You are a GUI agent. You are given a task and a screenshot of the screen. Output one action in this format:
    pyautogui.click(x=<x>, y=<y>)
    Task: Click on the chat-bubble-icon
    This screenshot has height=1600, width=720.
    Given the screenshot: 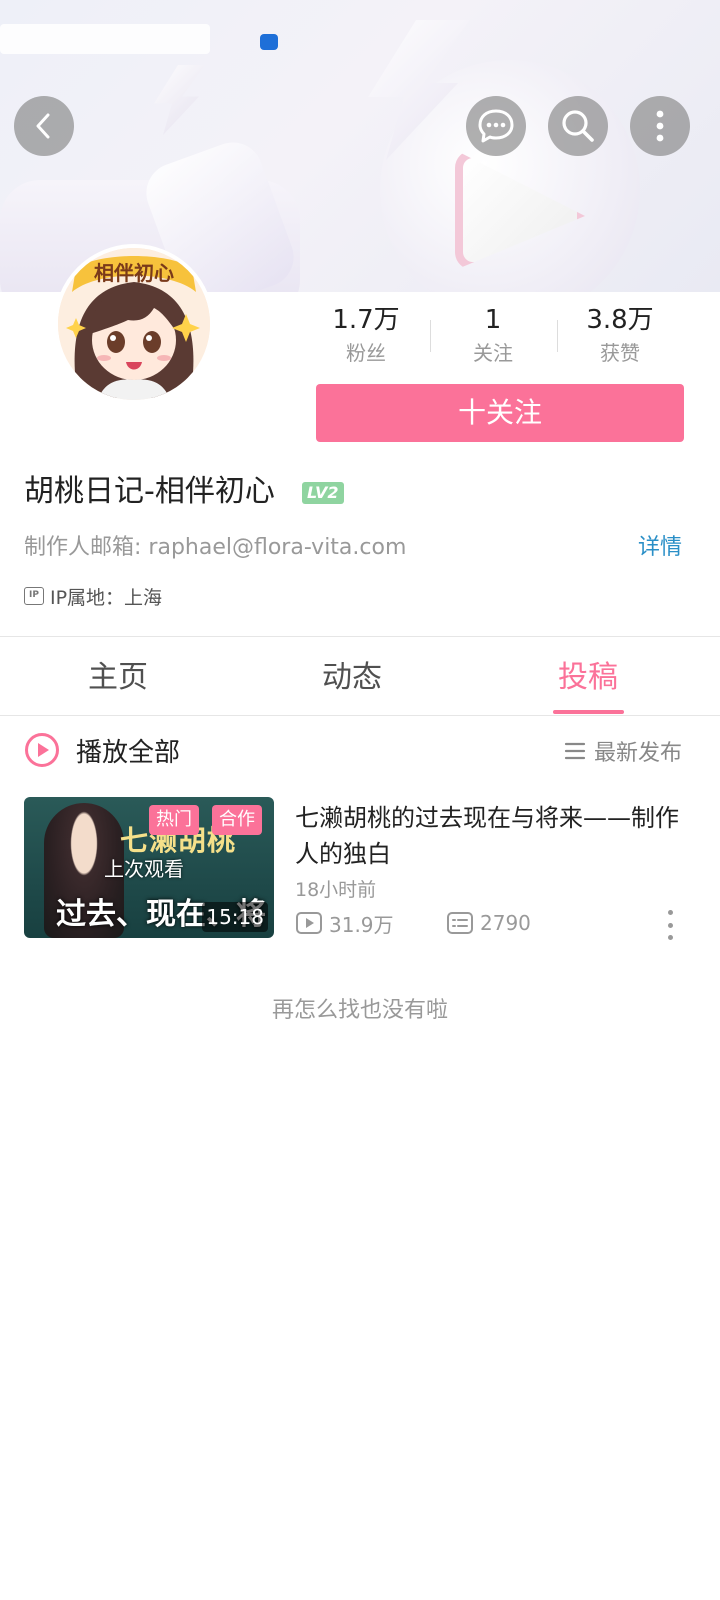 What is the action you would take?
    pyautogui.click(x=496, y=126)
    